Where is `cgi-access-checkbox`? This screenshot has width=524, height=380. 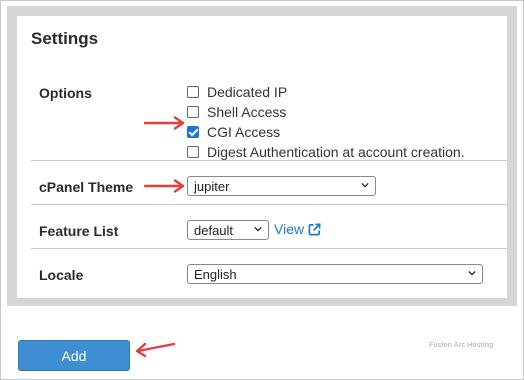 cgi-access-checkbox is located at coordinates (193, 132).